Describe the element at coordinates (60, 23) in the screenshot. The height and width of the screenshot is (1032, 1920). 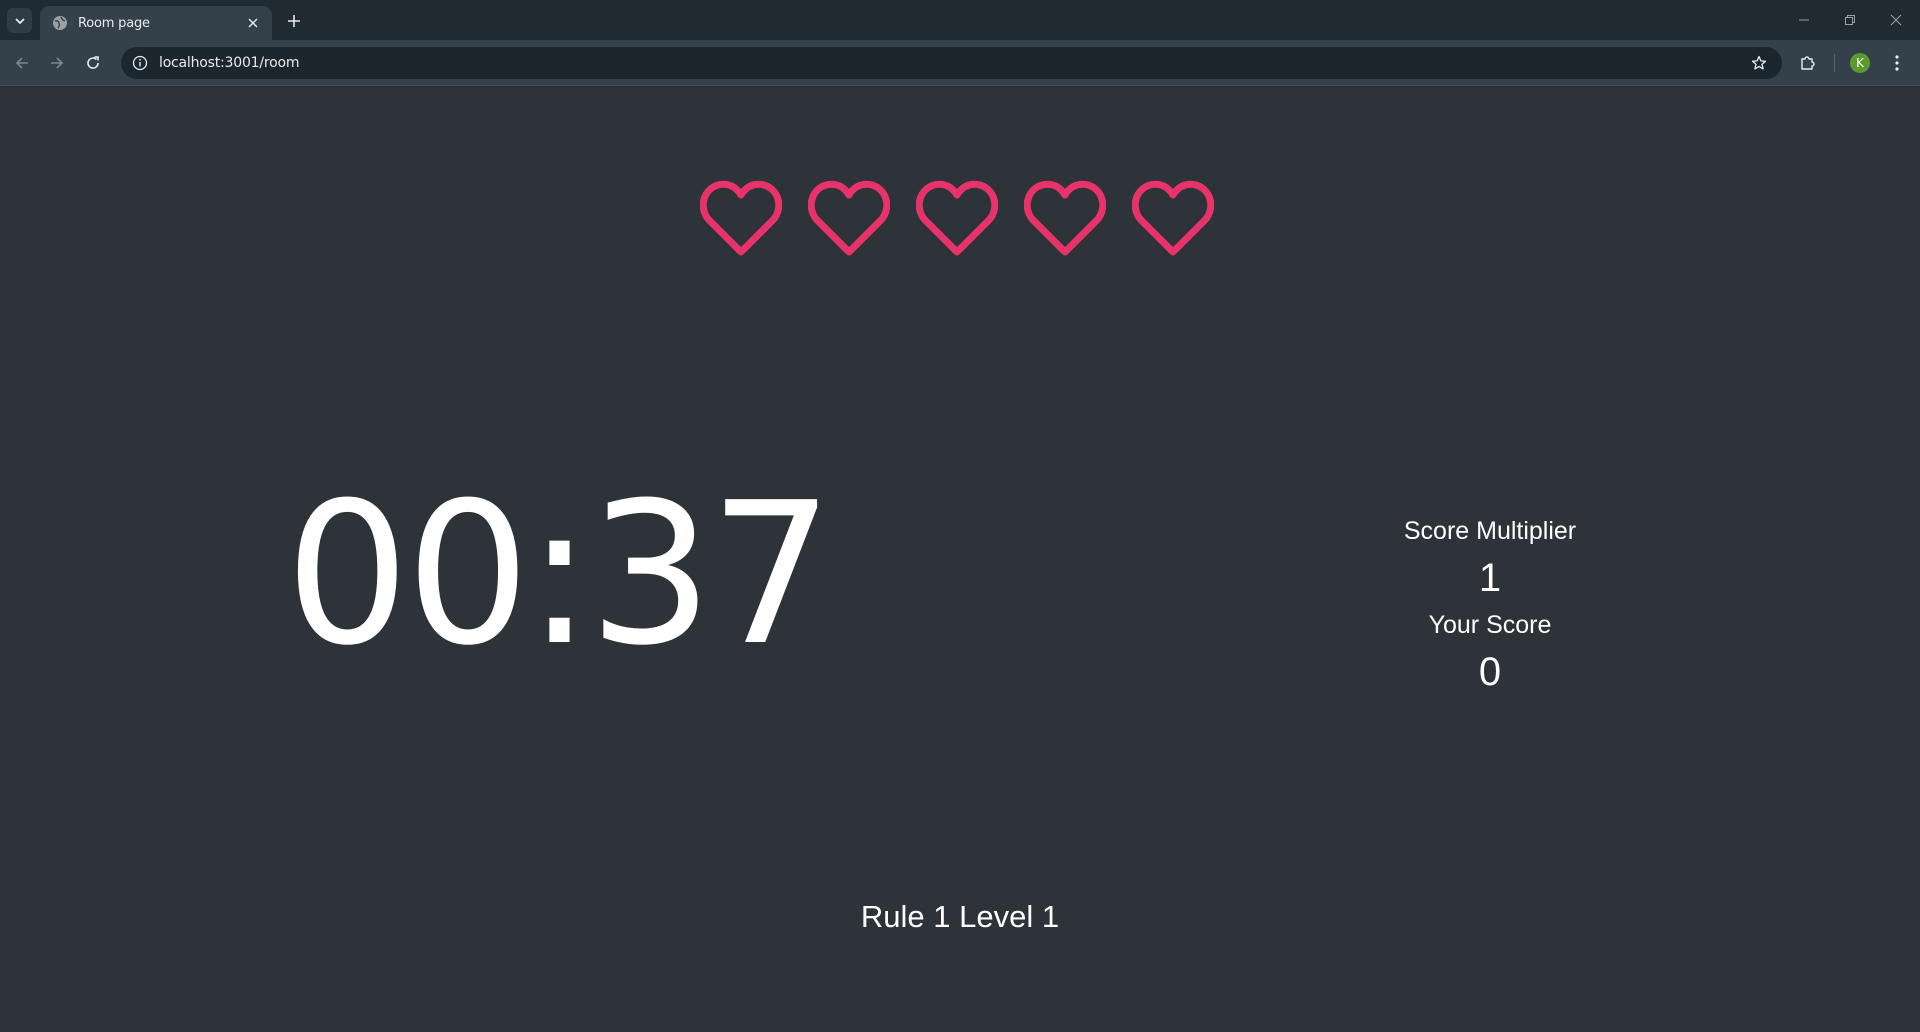
I see `globe-favicon-icon` at that location.